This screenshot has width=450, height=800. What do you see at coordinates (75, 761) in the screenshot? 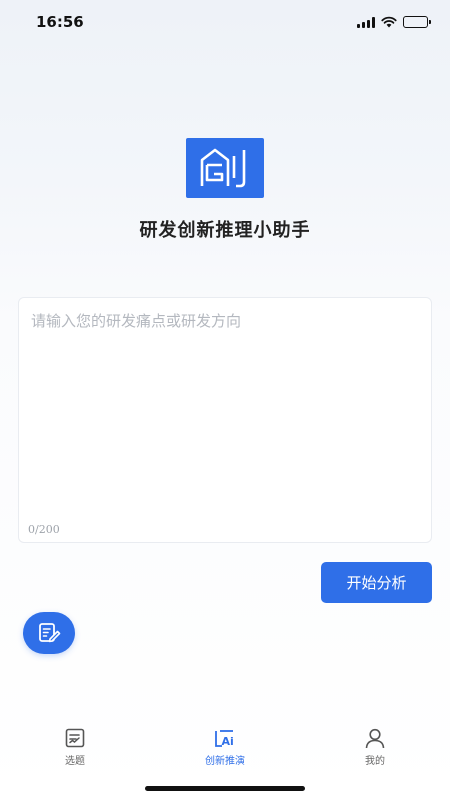
I see `tab-label: 选题` at bounding box center [75, 761].